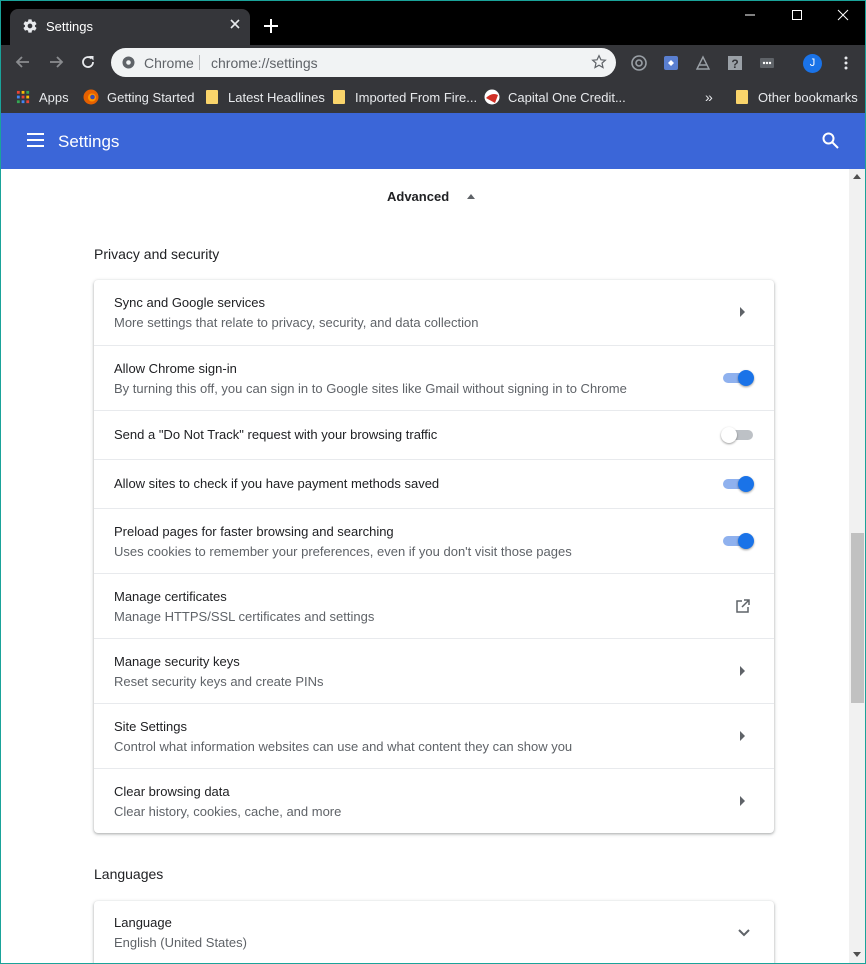  Describe the element at coordinates (418, 196) in the screenshot. I see `advanced-toggle: Advanced` at that location.